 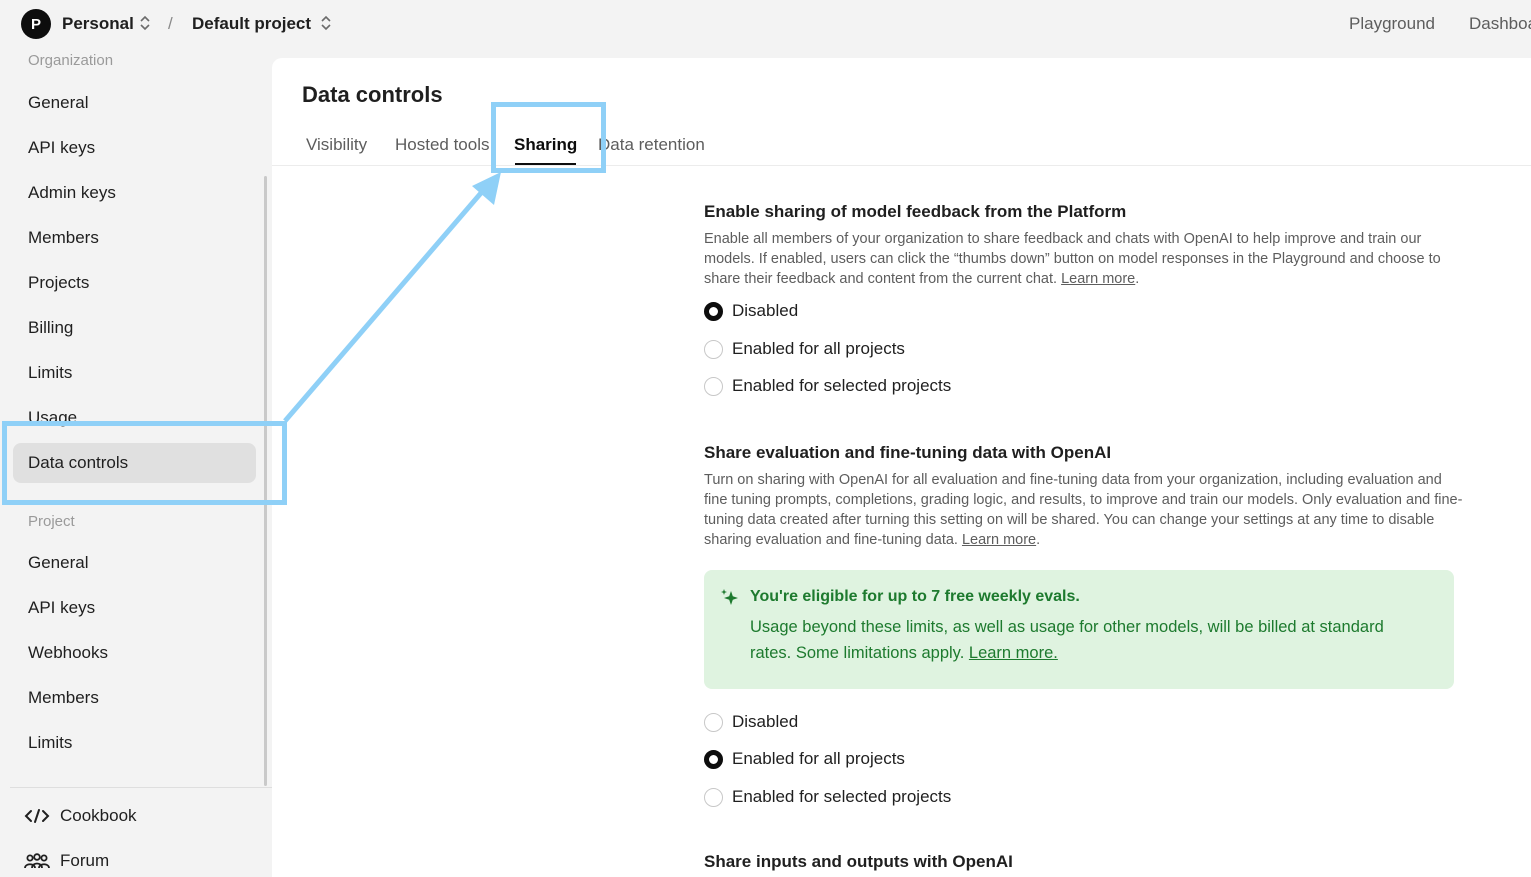 What do you see at coordinates (265, 481) in the screenshot?
I see `sidebar-scrollbar` at bounding box center [265, 481].